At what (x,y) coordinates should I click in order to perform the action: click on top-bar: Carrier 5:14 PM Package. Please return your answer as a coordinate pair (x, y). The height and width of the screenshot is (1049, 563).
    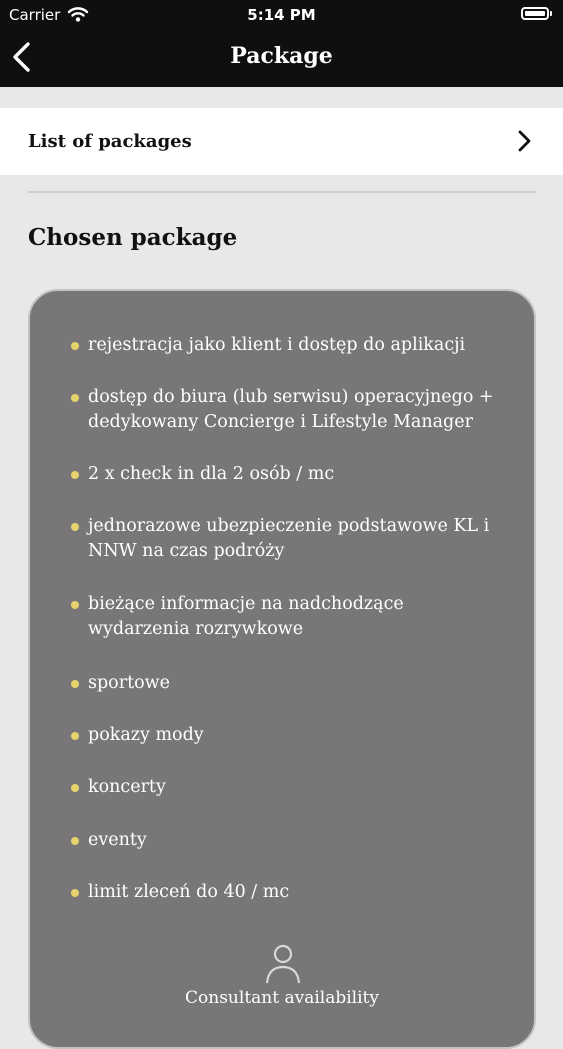
    Looking at the image, I should click on (281, 43).